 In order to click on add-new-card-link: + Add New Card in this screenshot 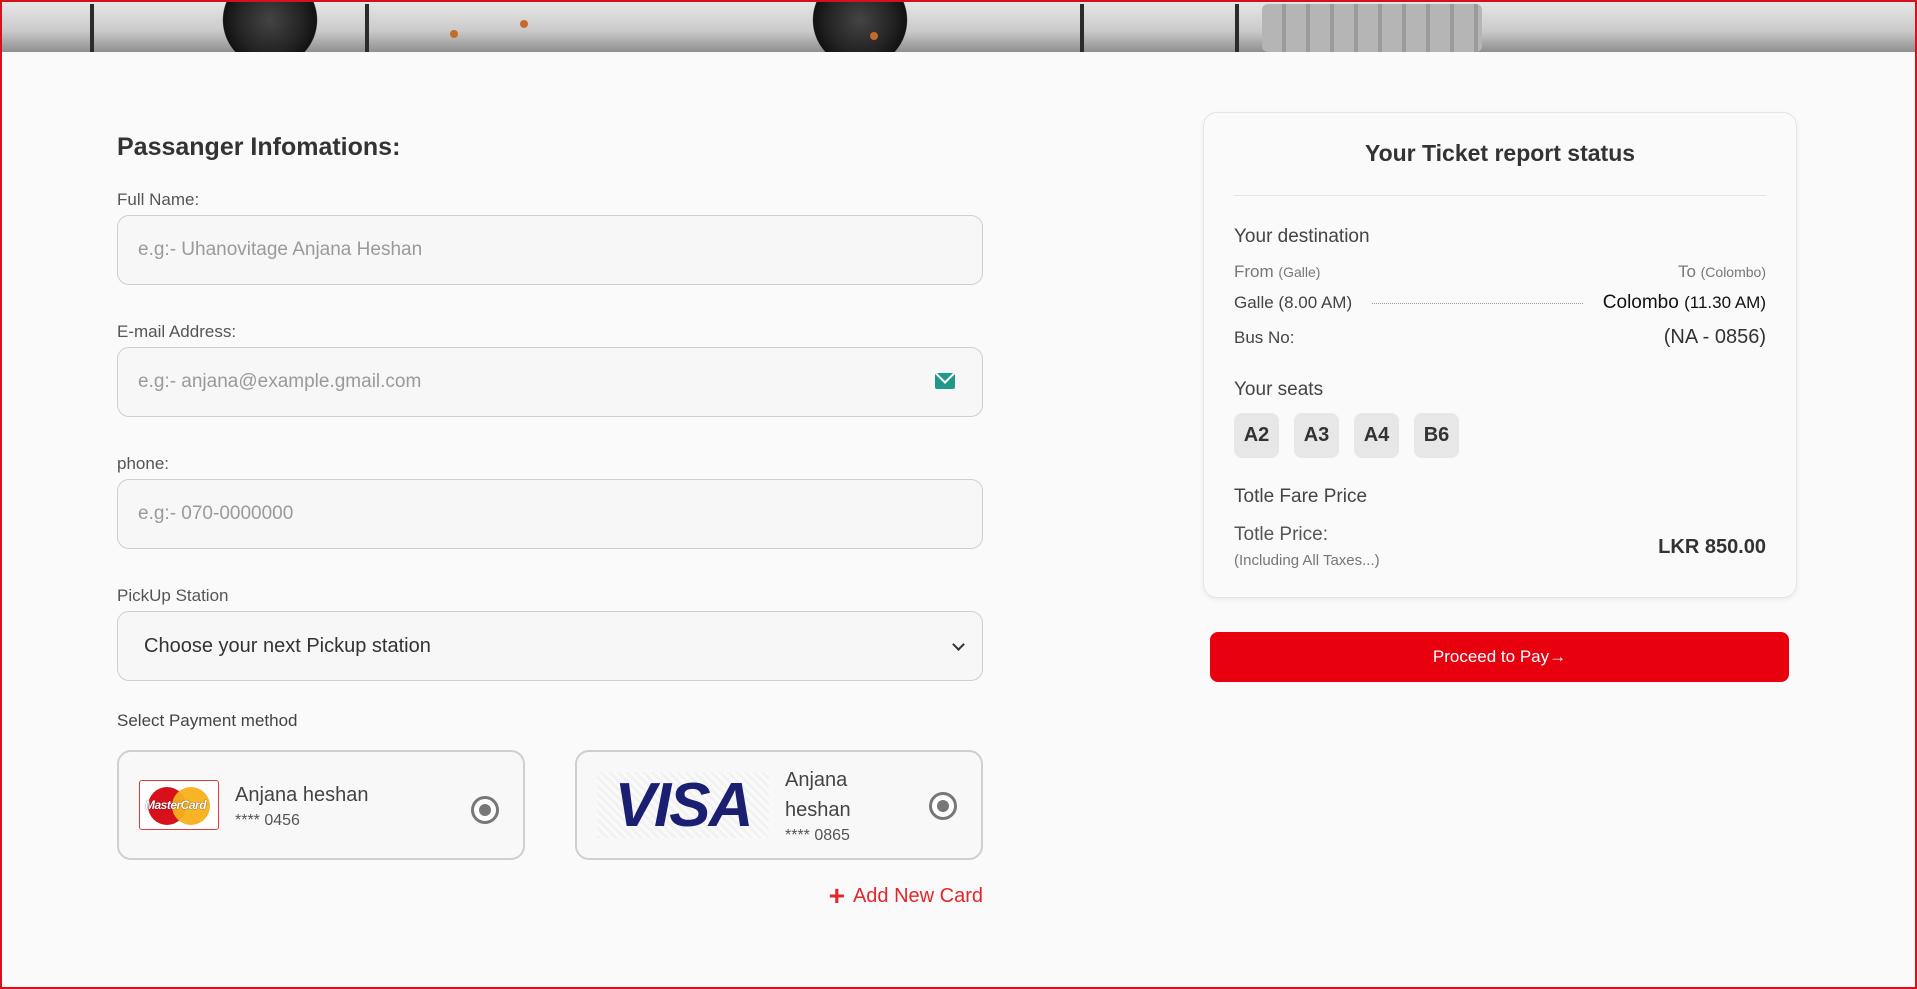, I will do `click(550, 896)`.